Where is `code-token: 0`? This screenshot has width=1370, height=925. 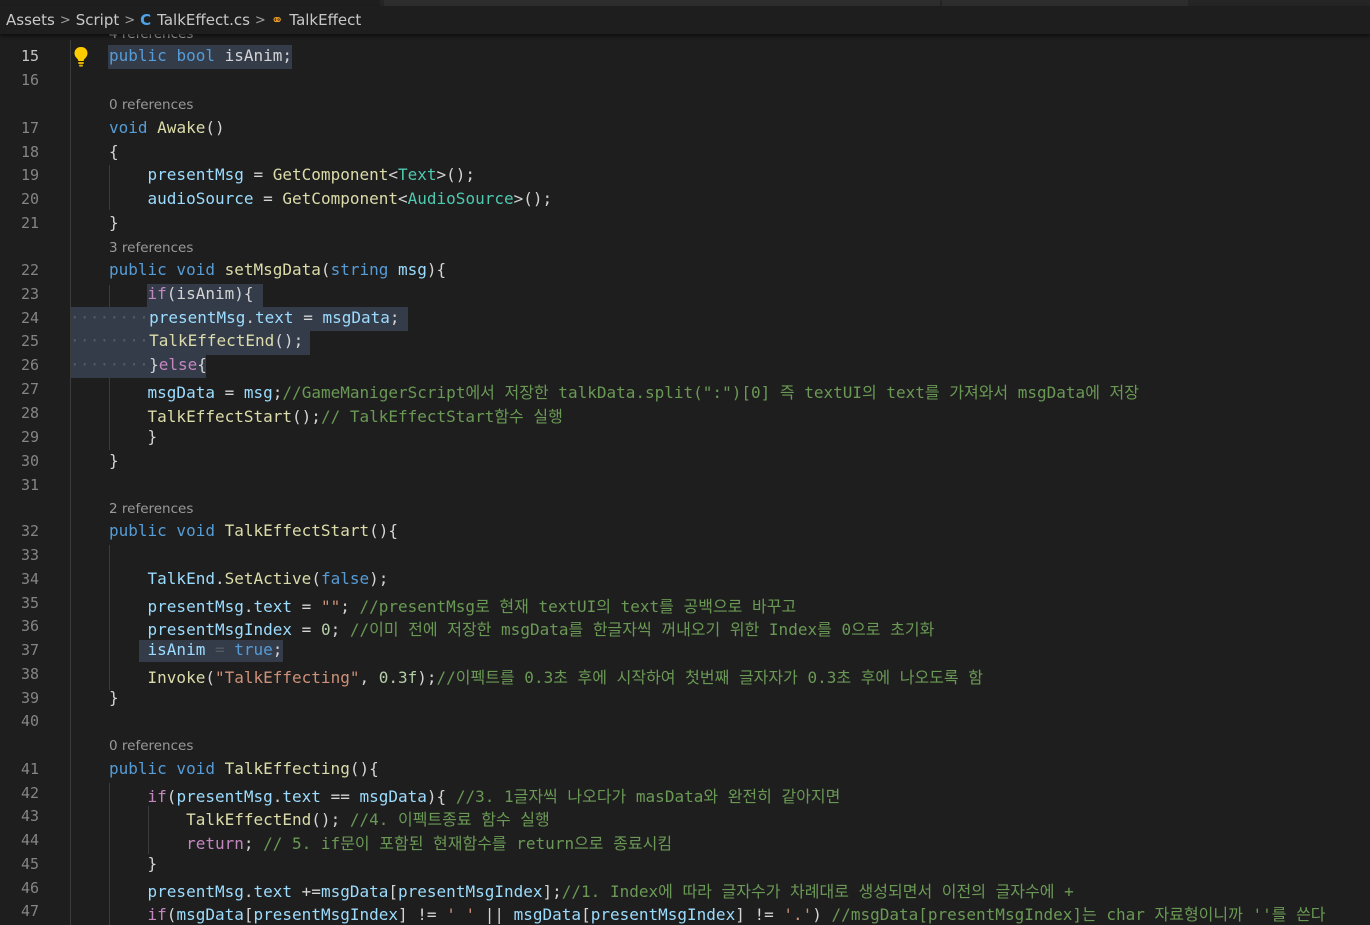
code-token: 0 is located at coordinates (325, 629).